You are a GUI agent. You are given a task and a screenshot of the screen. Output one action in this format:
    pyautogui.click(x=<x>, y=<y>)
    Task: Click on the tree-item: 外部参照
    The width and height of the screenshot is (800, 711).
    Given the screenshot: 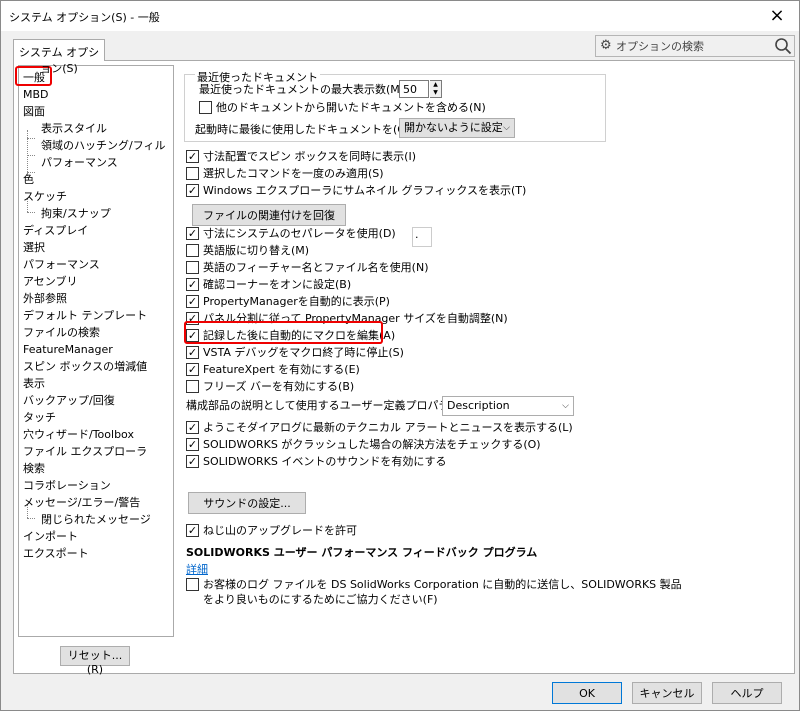 What is the action you would take?
    pyautogui.click(x=45, y=299)
    